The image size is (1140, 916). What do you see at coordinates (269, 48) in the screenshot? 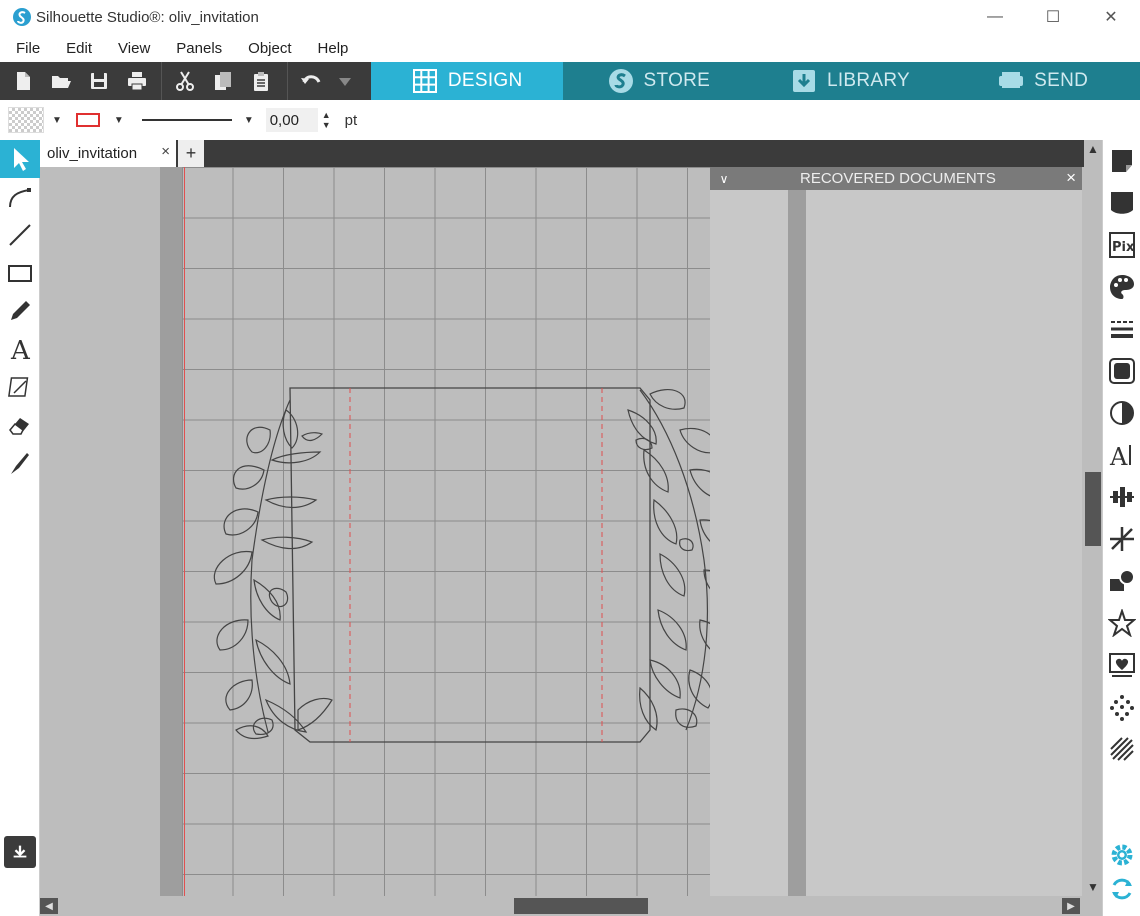
I see `menu-object: Object` at bounding box center [269, 48].